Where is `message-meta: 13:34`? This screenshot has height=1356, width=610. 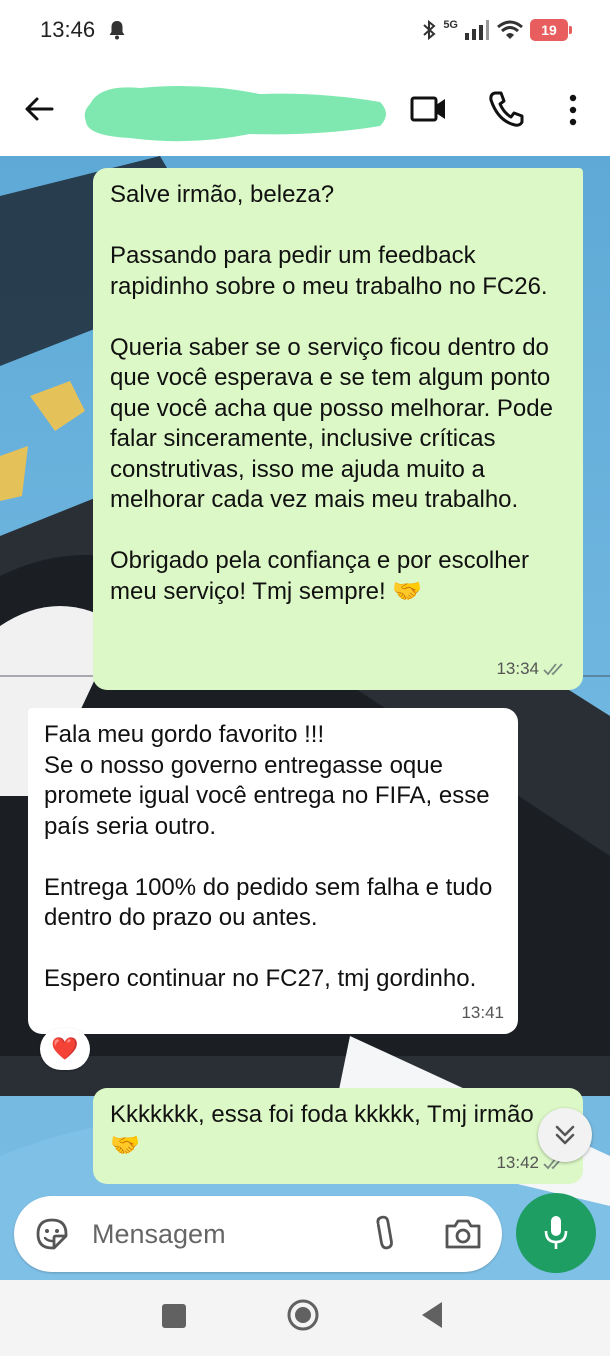
message-meta: 13:34 is located at coordinates (532, 669).